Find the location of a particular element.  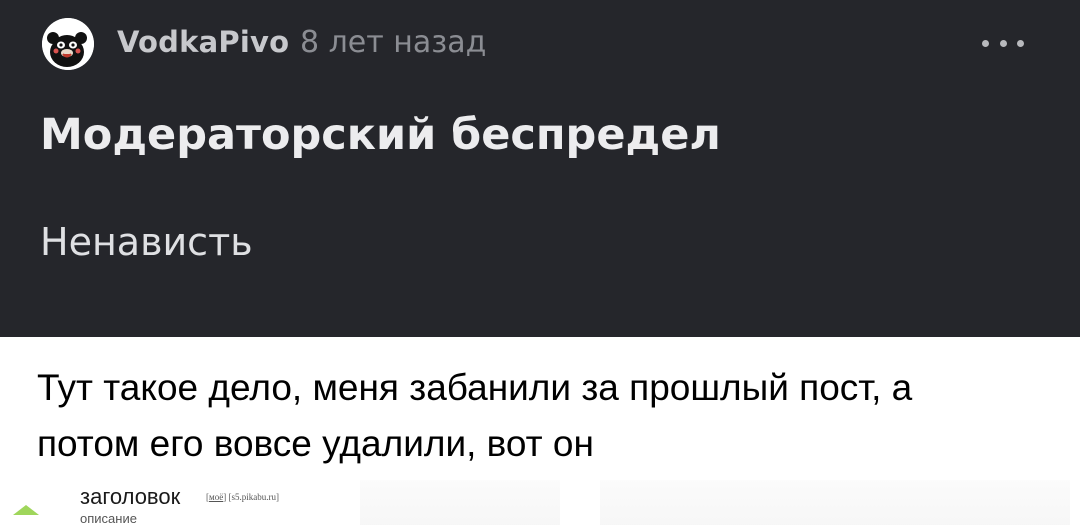

post-title: Модераторский беспредел is located at coordinates (380, 135).